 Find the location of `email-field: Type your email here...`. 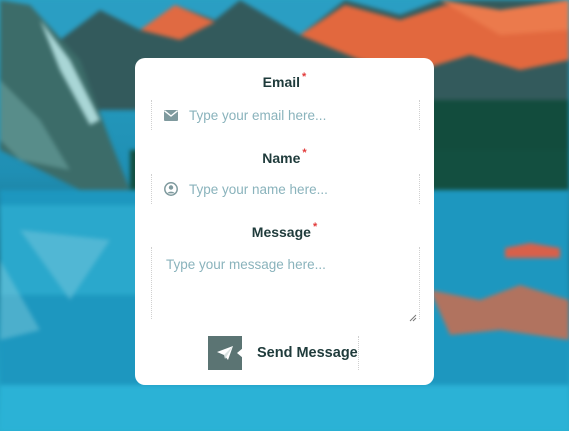

email-field: Type your email here... is located at coordinates (285, 115).